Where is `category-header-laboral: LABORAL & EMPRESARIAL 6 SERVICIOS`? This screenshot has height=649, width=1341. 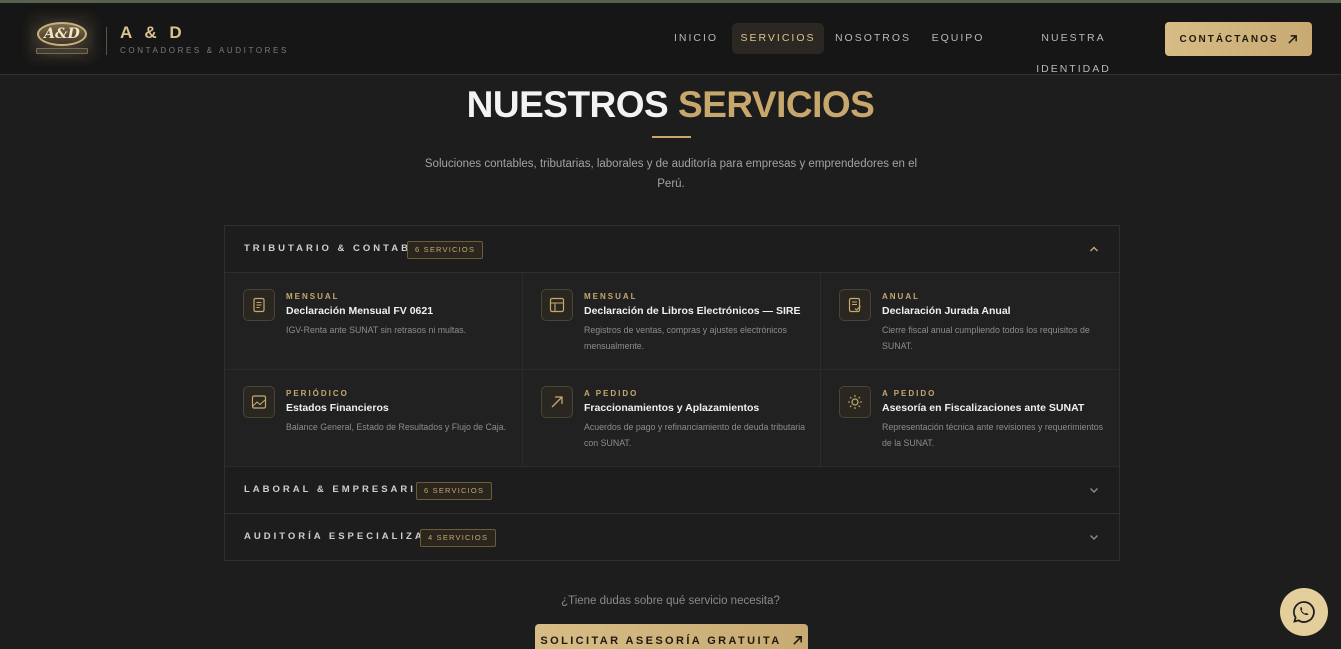 category-header-laboral: LABORAL & EMPRESARIAL 6 SERVICIOS is located at coordinates (672, 490).